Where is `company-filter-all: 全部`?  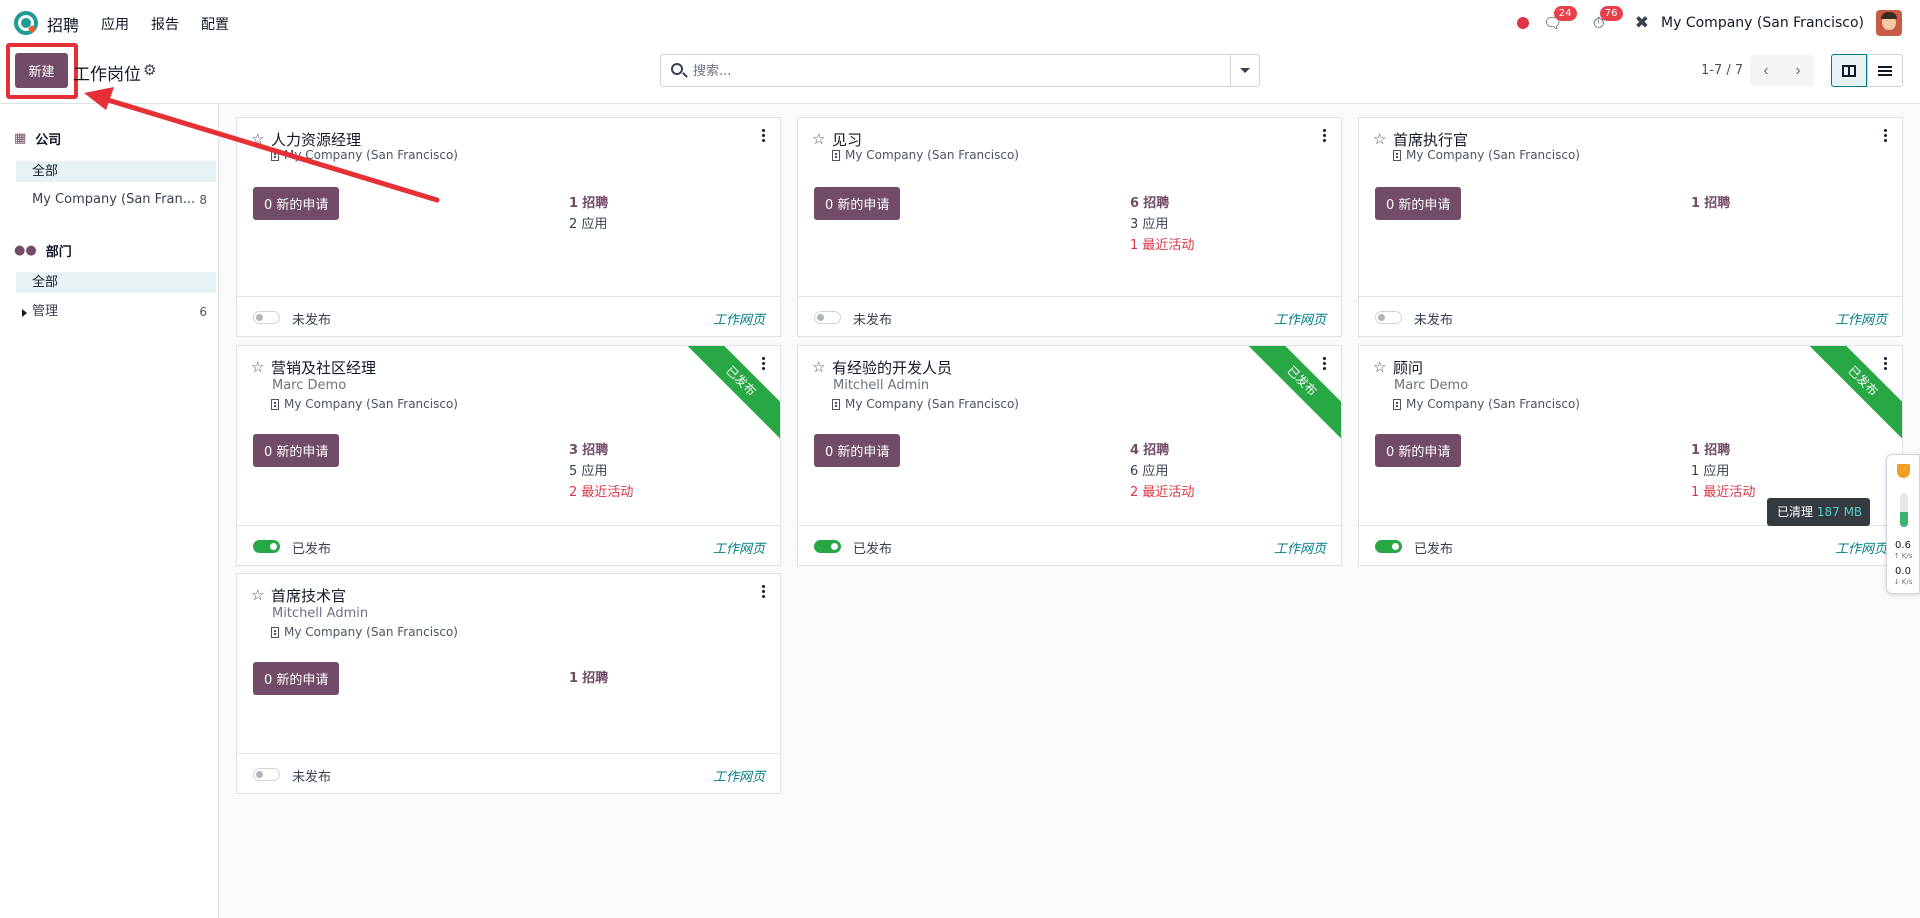 company-filter-all: 全部 is located at coordinates (116, 171).